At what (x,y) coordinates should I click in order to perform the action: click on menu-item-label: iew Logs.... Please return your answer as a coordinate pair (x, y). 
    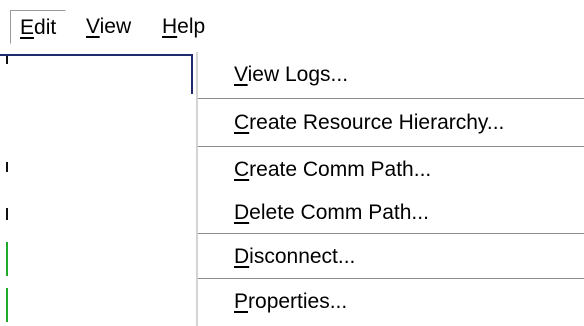
    Looking at the image, I should click on (298, 74).